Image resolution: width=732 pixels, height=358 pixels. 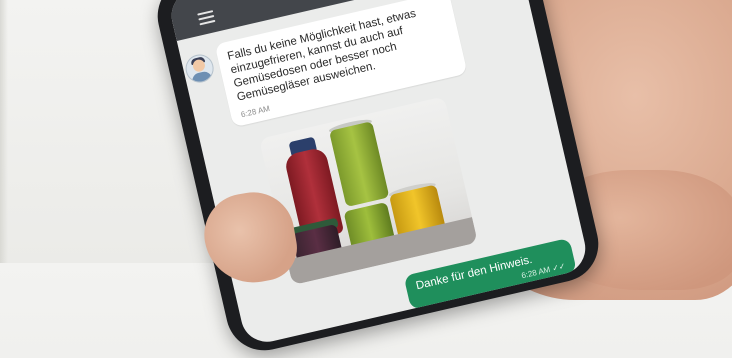 I want to click on hamburger-menu-icon, so click(x=206, y=18).